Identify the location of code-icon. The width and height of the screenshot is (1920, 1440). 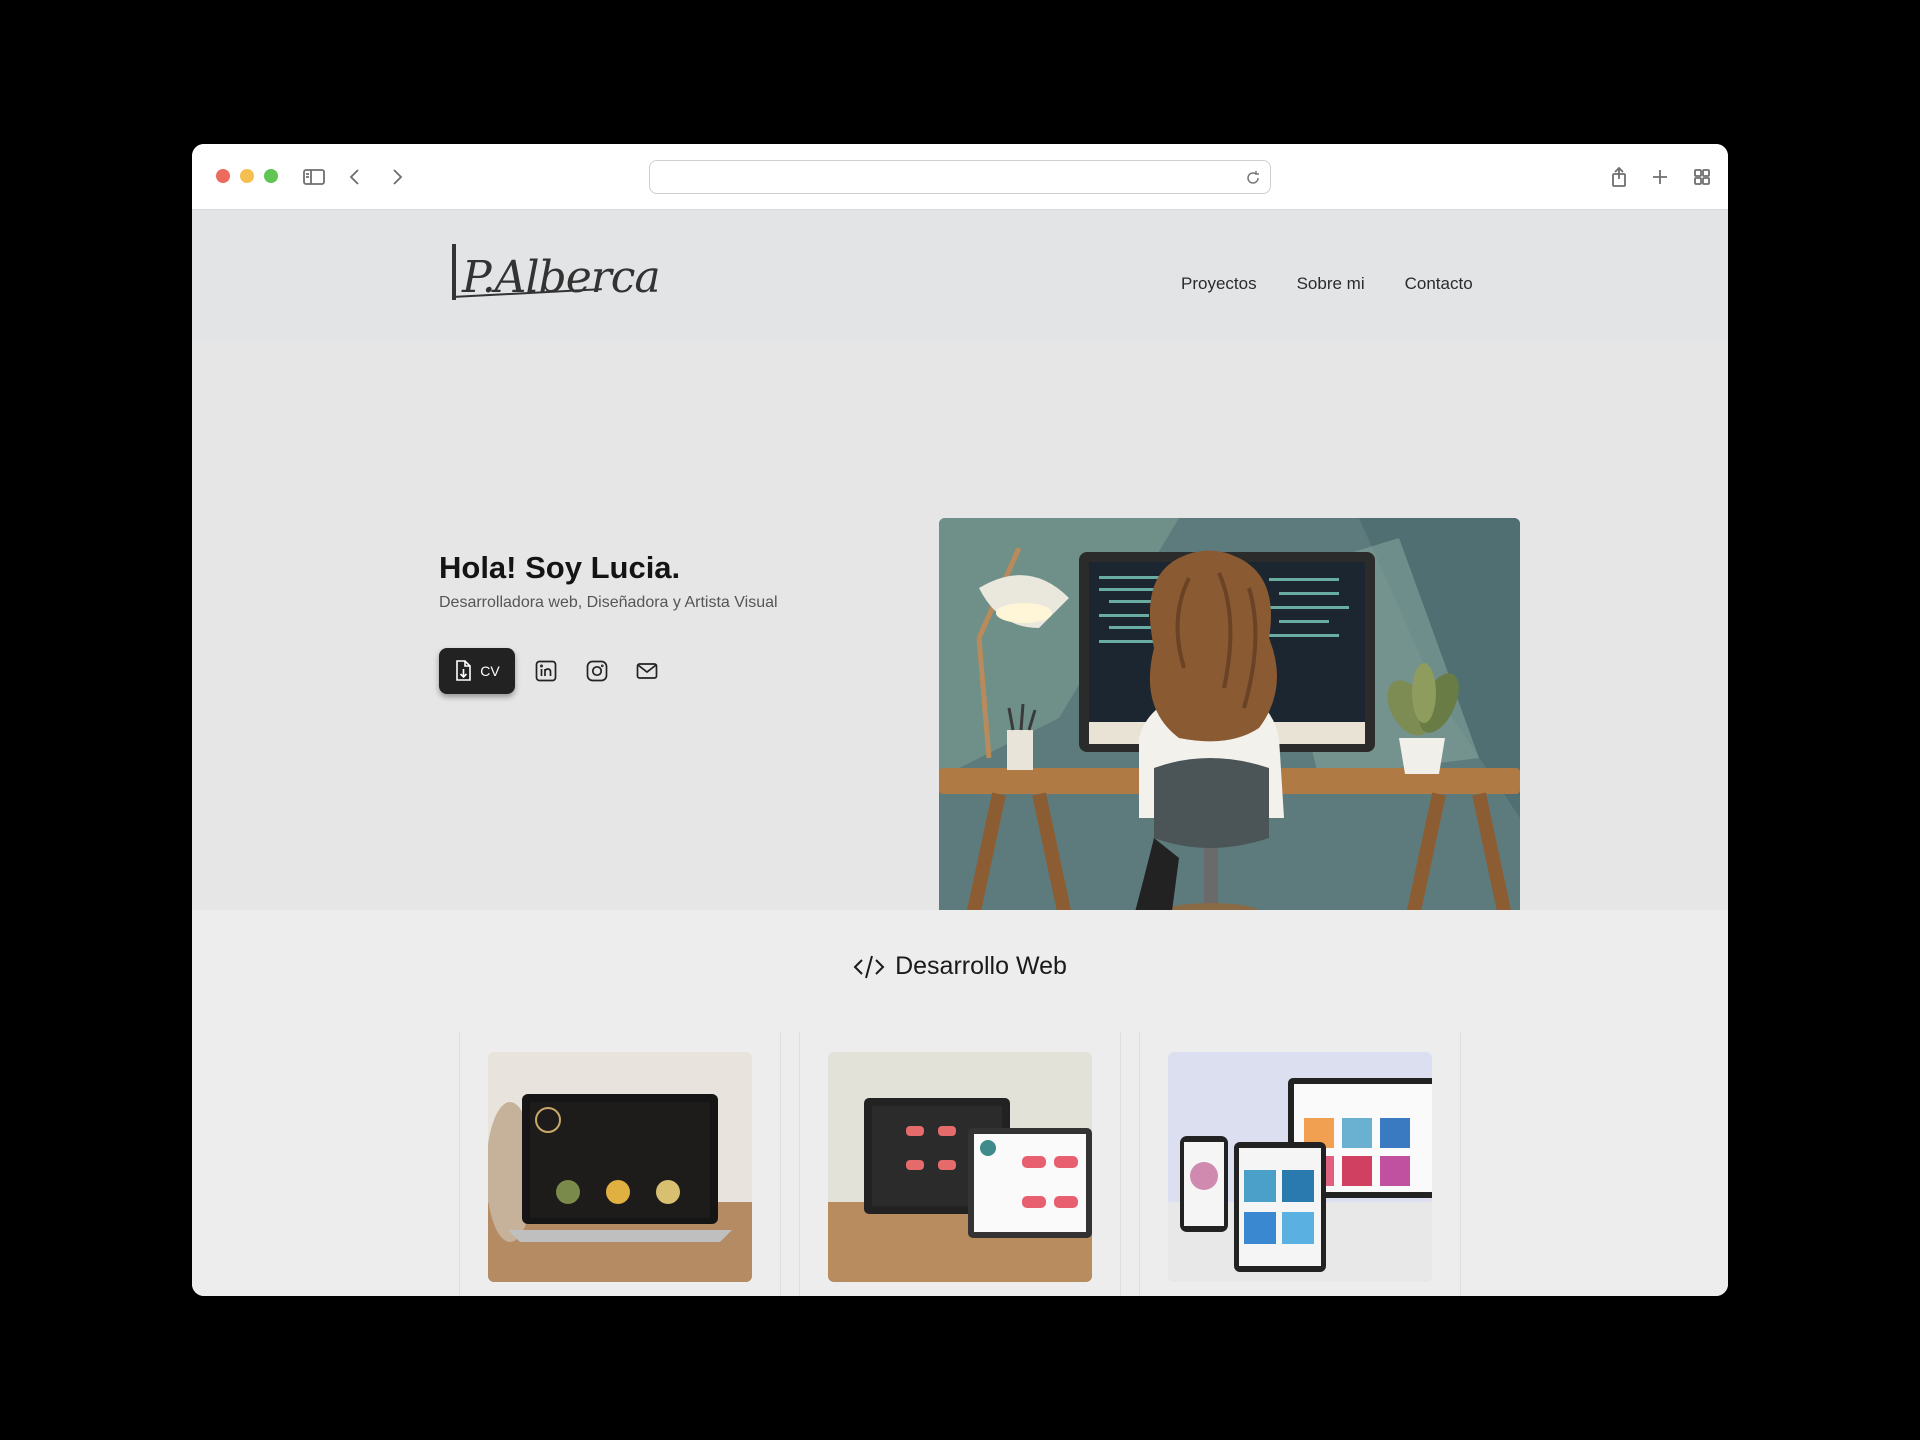
(869, 966).